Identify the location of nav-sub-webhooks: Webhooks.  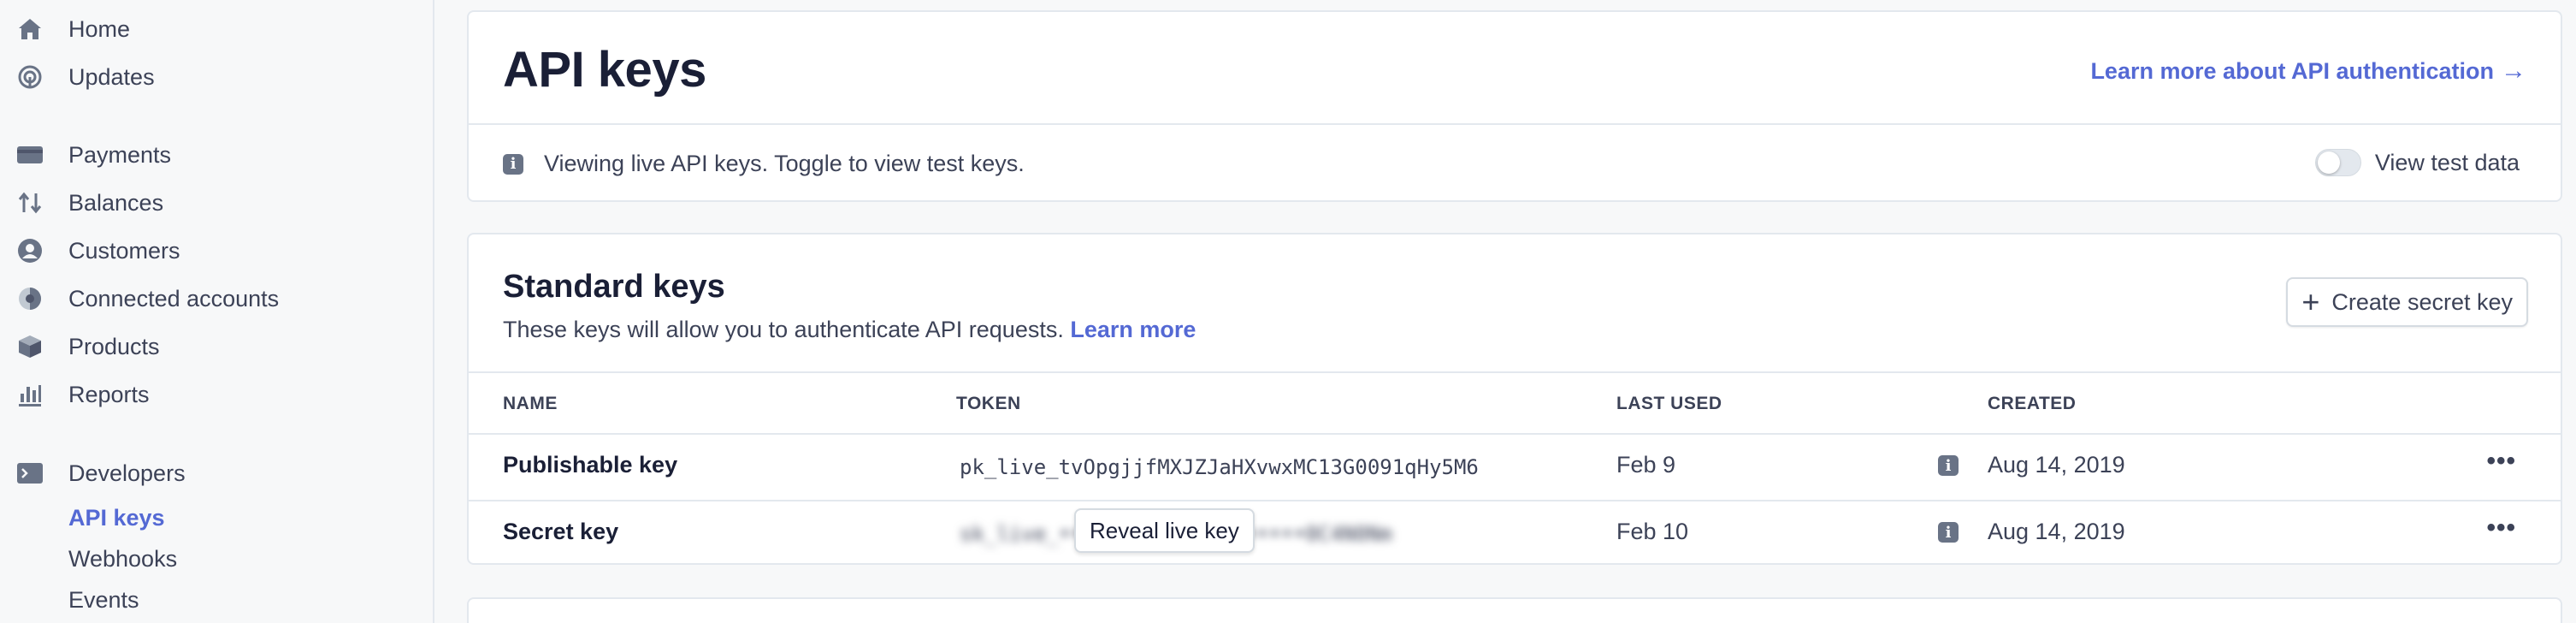
(122, 559).